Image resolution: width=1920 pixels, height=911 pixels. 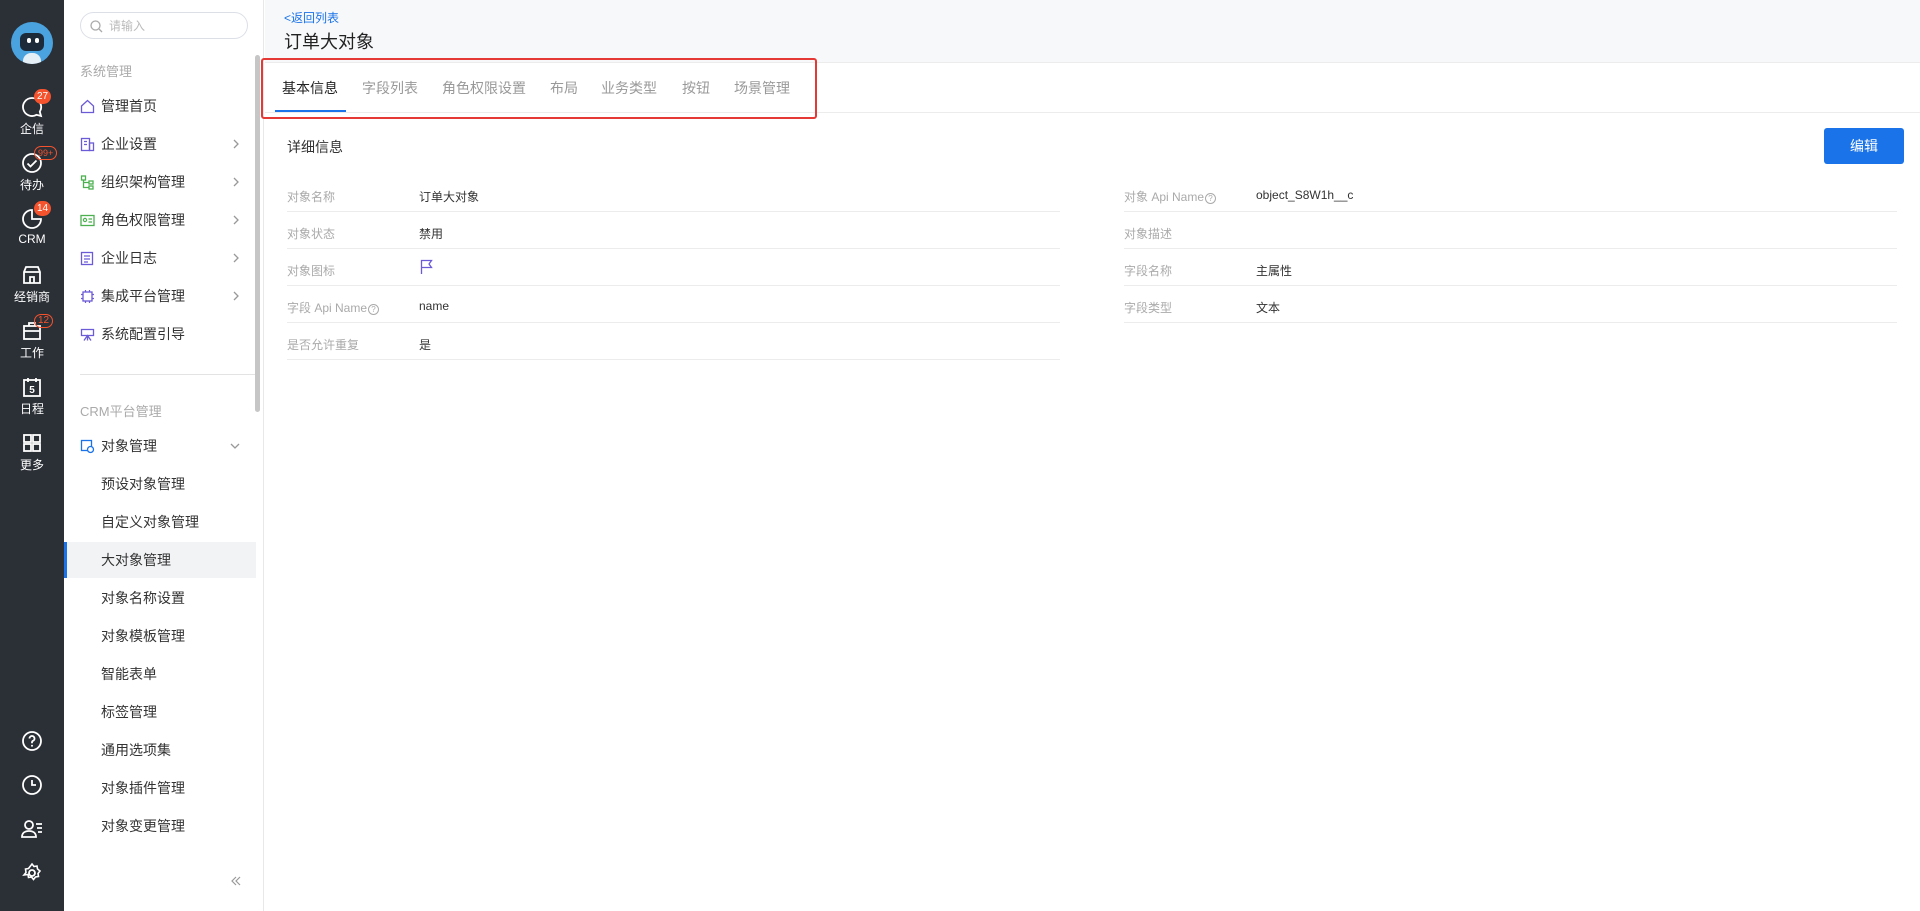 I want to click on sidebar-subitem-big-objects: 大对象管理, so click(x=160, y=560).